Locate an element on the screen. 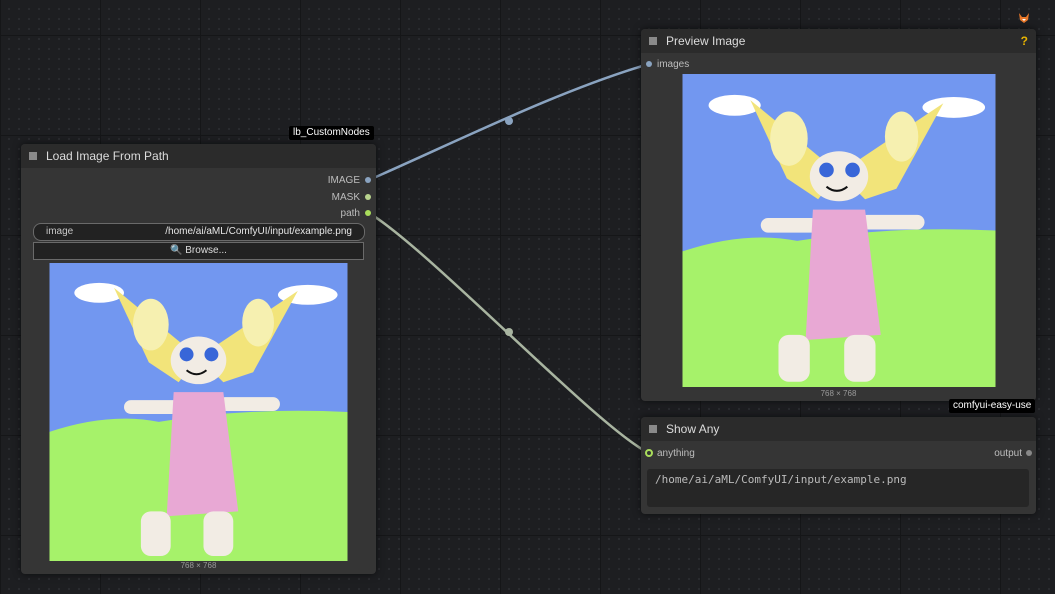 This screenshot has width=1055, height=594. image-link-midpoint is located at coordinates (509, 121).